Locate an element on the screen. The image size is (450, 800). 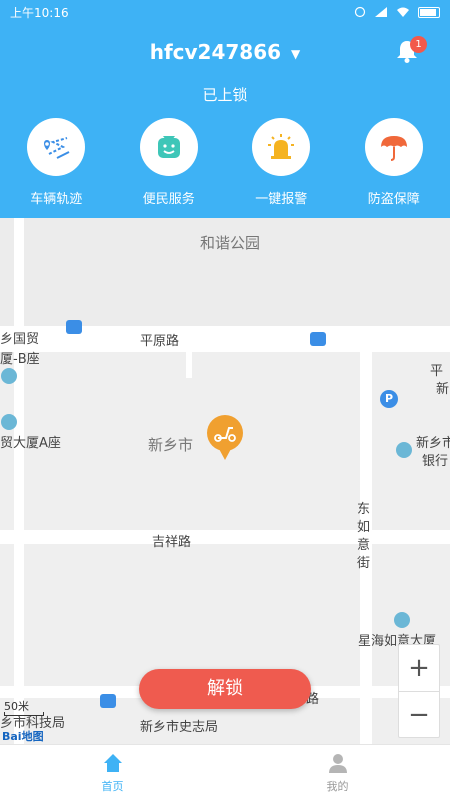
map-label-bank: 银行 is located at coordinates (435, 461).